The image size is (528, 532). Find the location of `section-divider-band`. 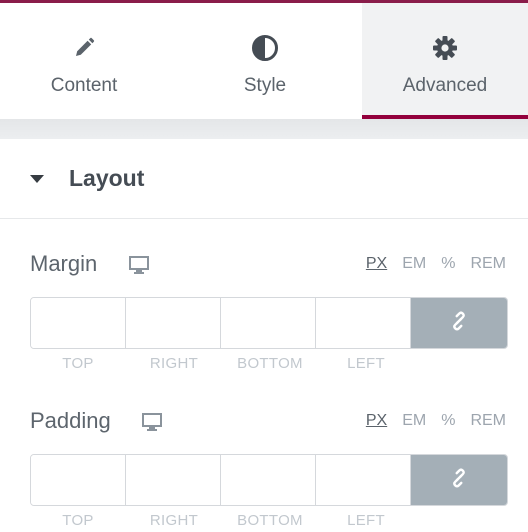

section-divider-band is located at coordinates (264, 129).